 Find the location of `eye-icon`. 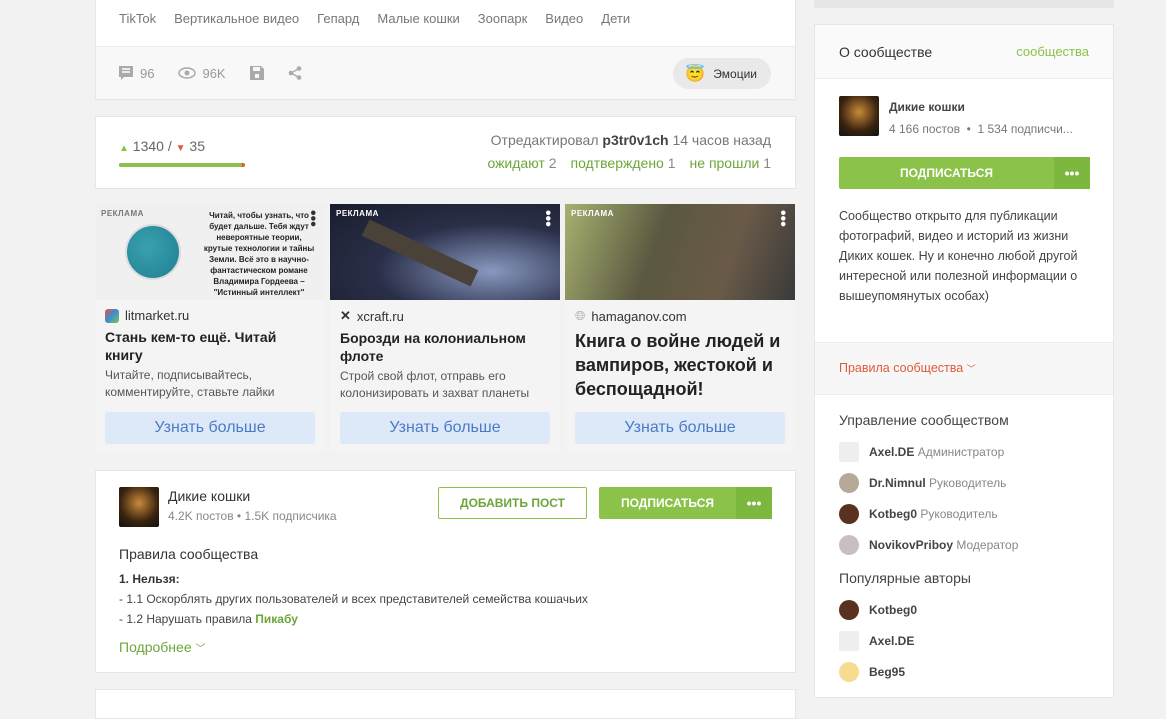

eye-icon is located at coordinates (187, 73).